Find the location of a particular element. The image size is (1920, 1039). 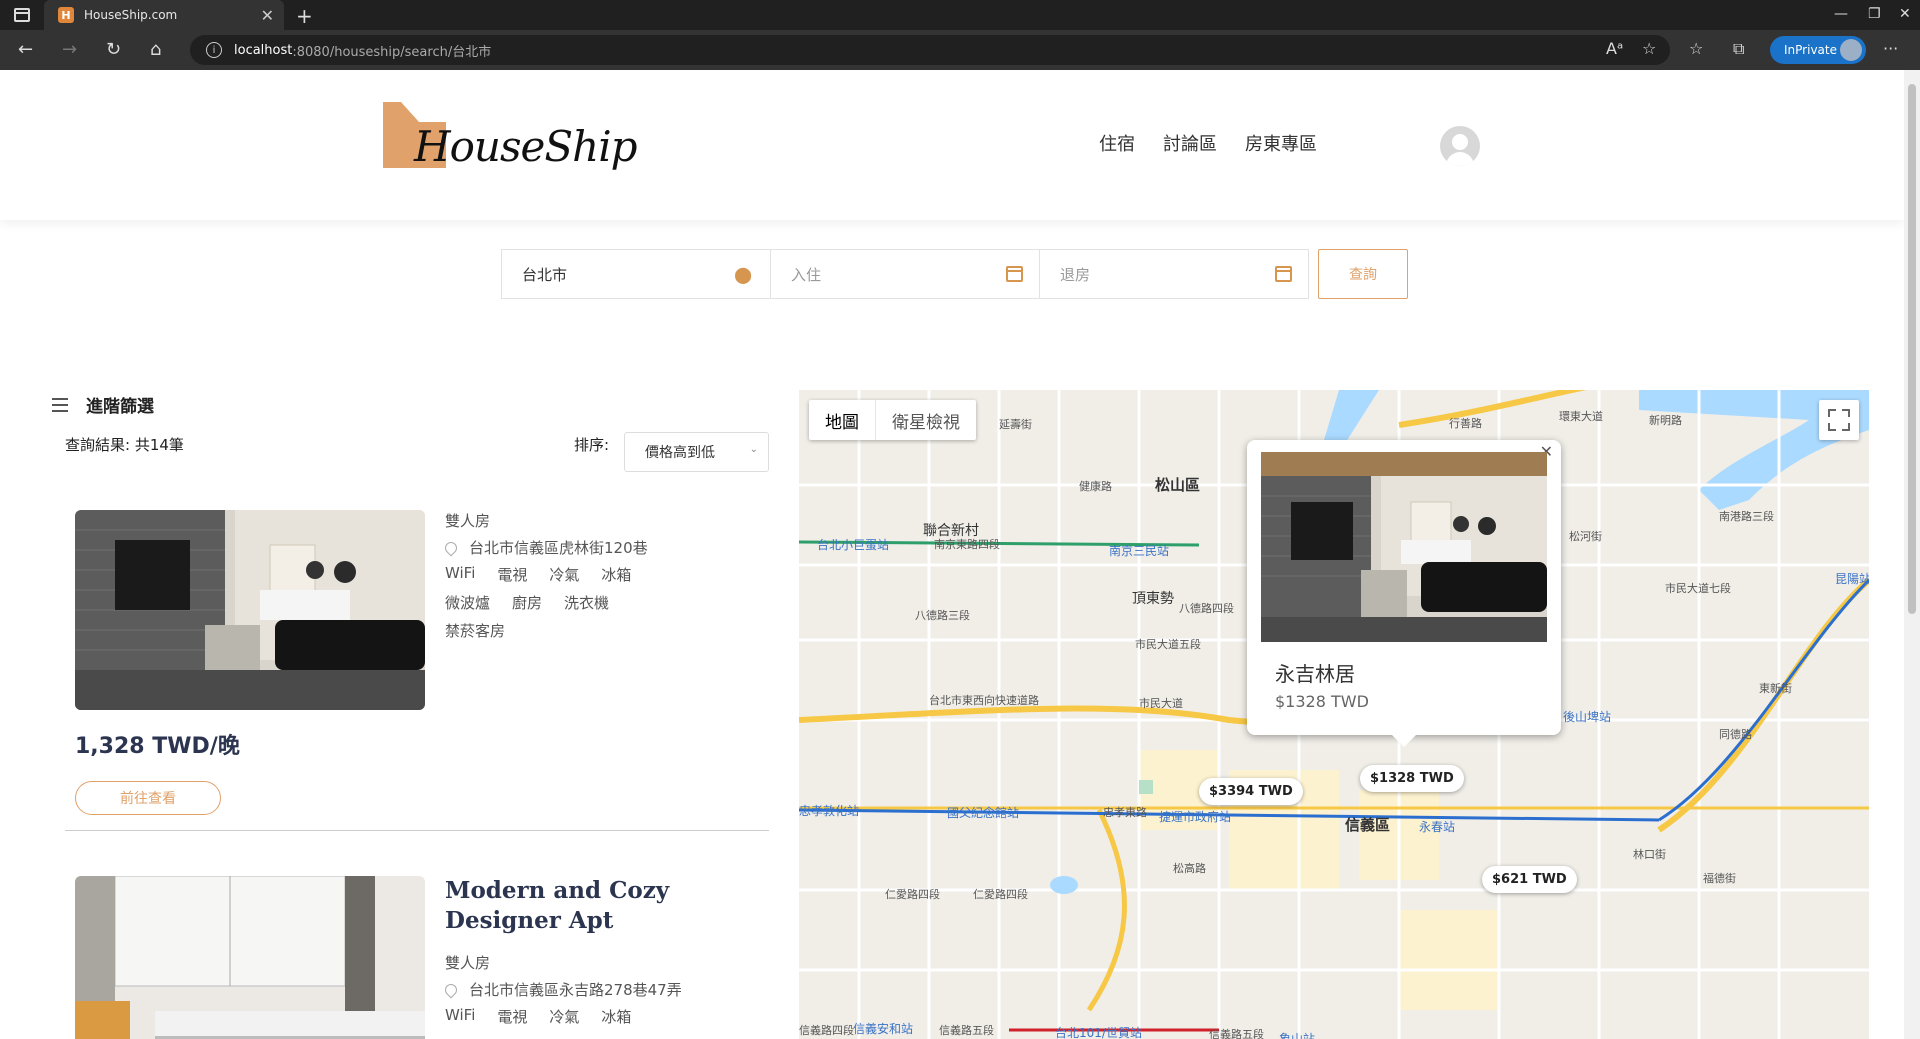

price-marker: $621 TWD is located at coordinates (1529, 879).